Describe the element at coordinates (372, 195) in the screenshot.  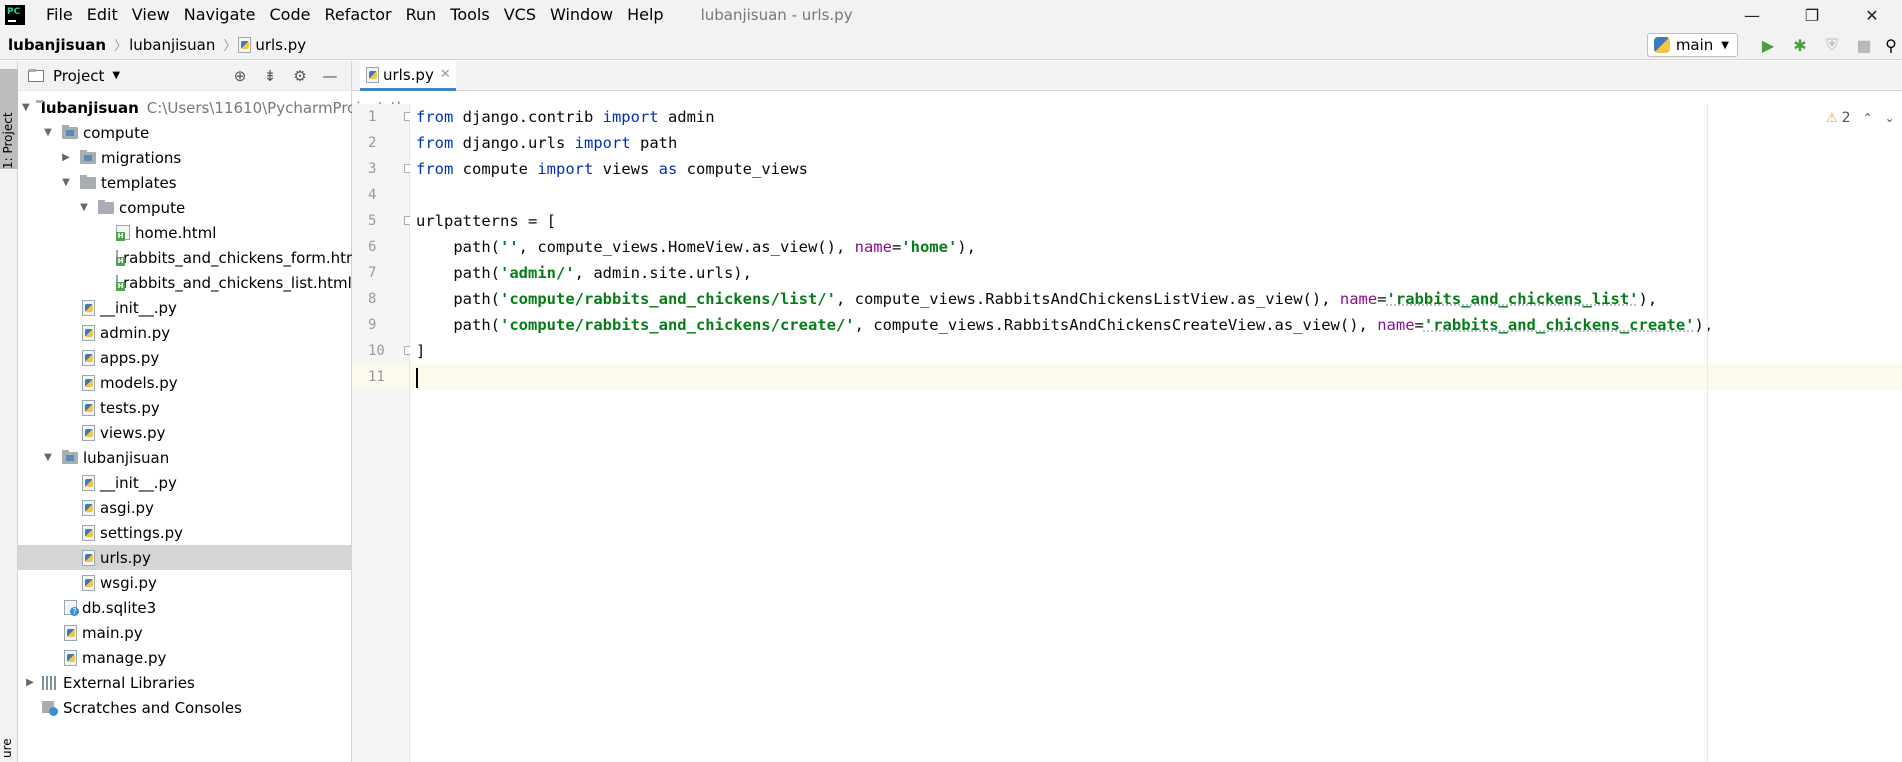
I see `line-number: 4` at that location.